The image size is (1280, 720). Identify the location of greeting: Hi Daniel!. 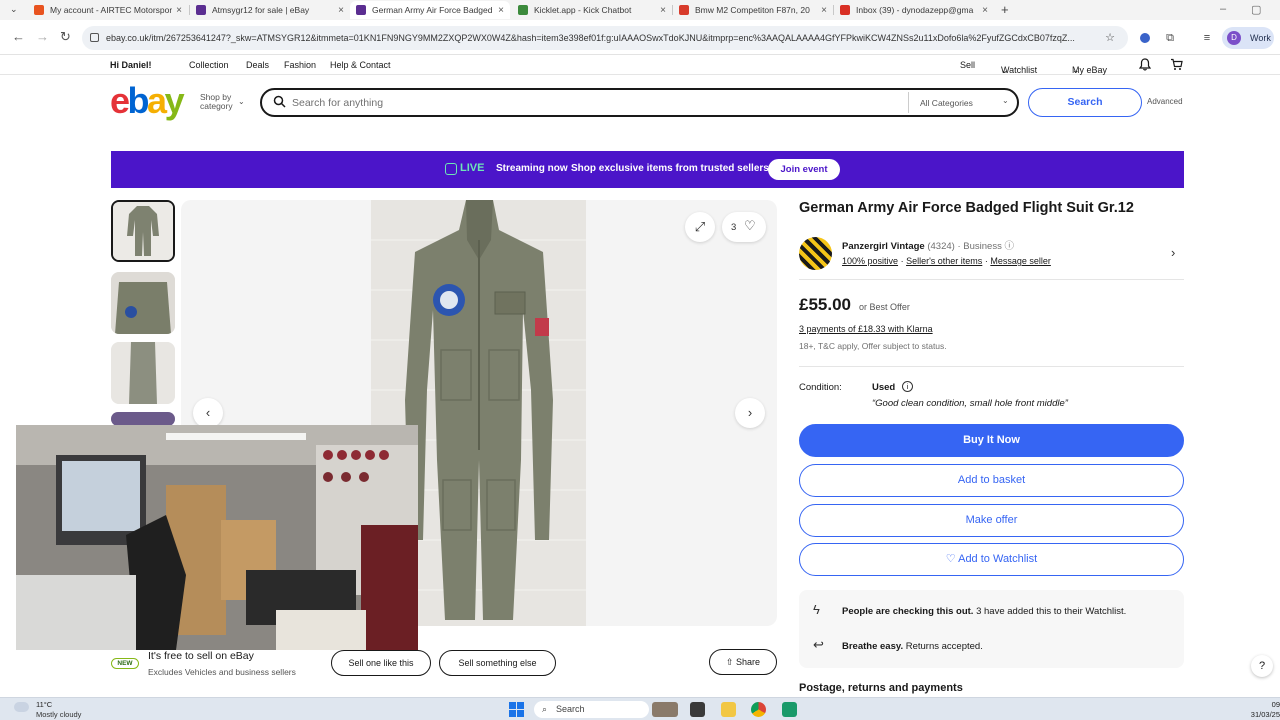
(131, 65).